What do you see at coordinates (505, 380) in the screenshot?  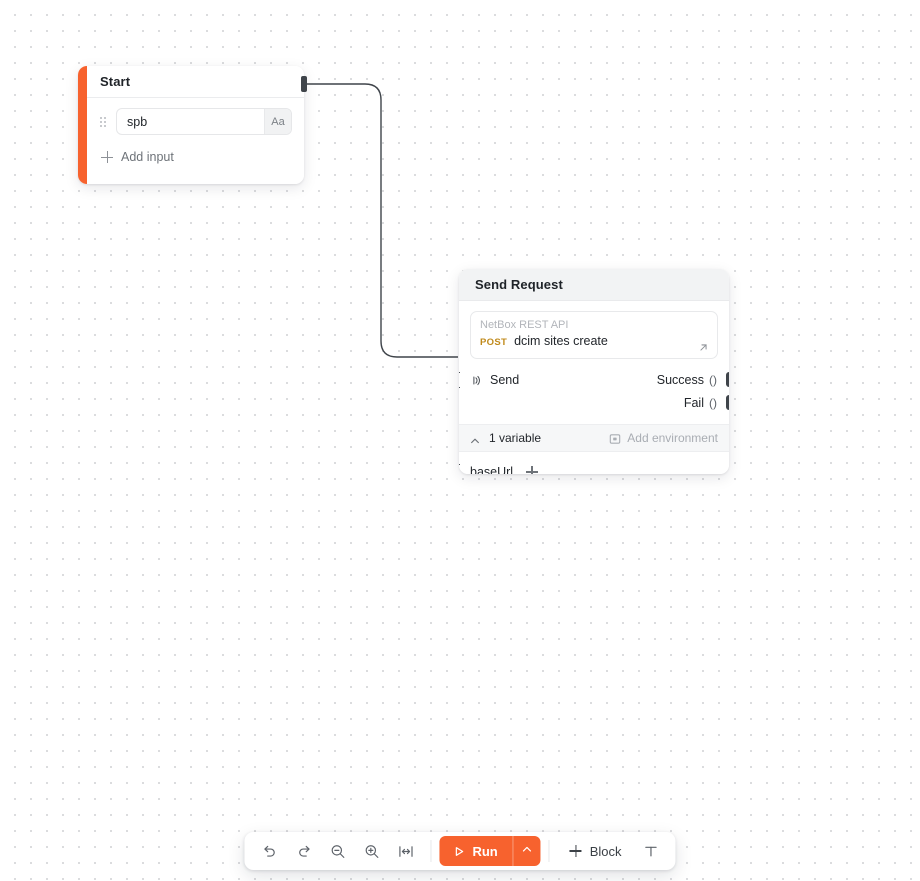 I see `send-label: Send` at bounding box center [505, 380].